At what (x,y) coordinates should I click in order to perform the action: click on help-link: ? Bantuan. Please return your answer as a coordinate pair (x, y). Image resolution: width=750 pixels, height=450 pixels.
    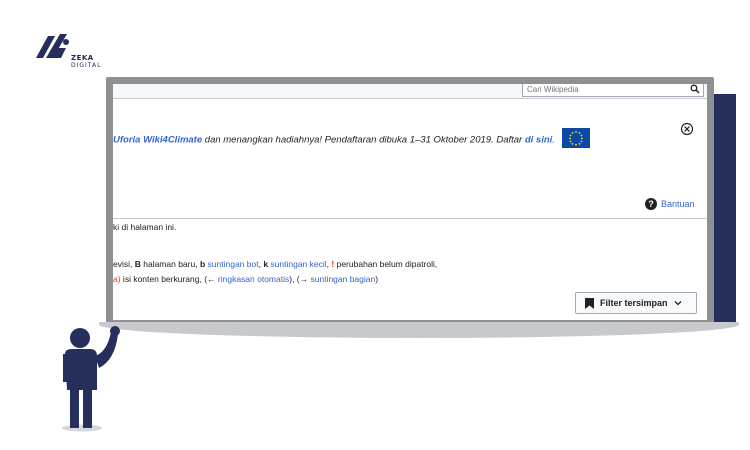
    Looking at the image, I should click on (670, 204).